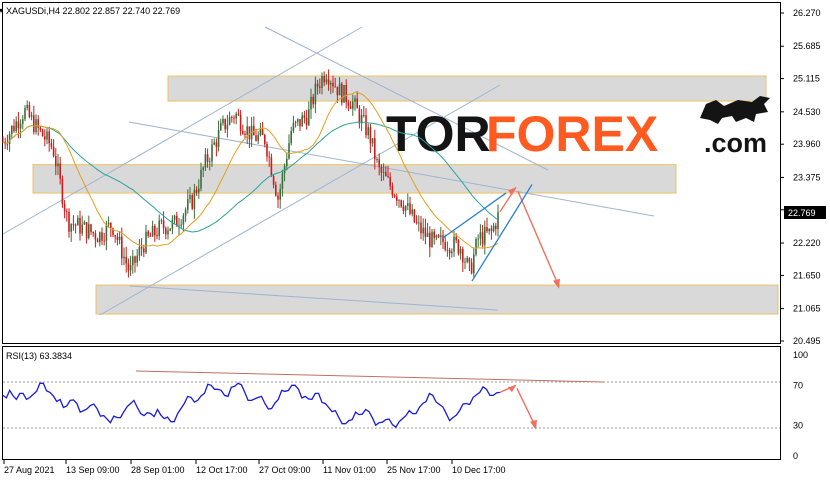  Describe the element at coordinates (806, 79) in the screenshot. I see `price-tick-label: 25.115` at that location.